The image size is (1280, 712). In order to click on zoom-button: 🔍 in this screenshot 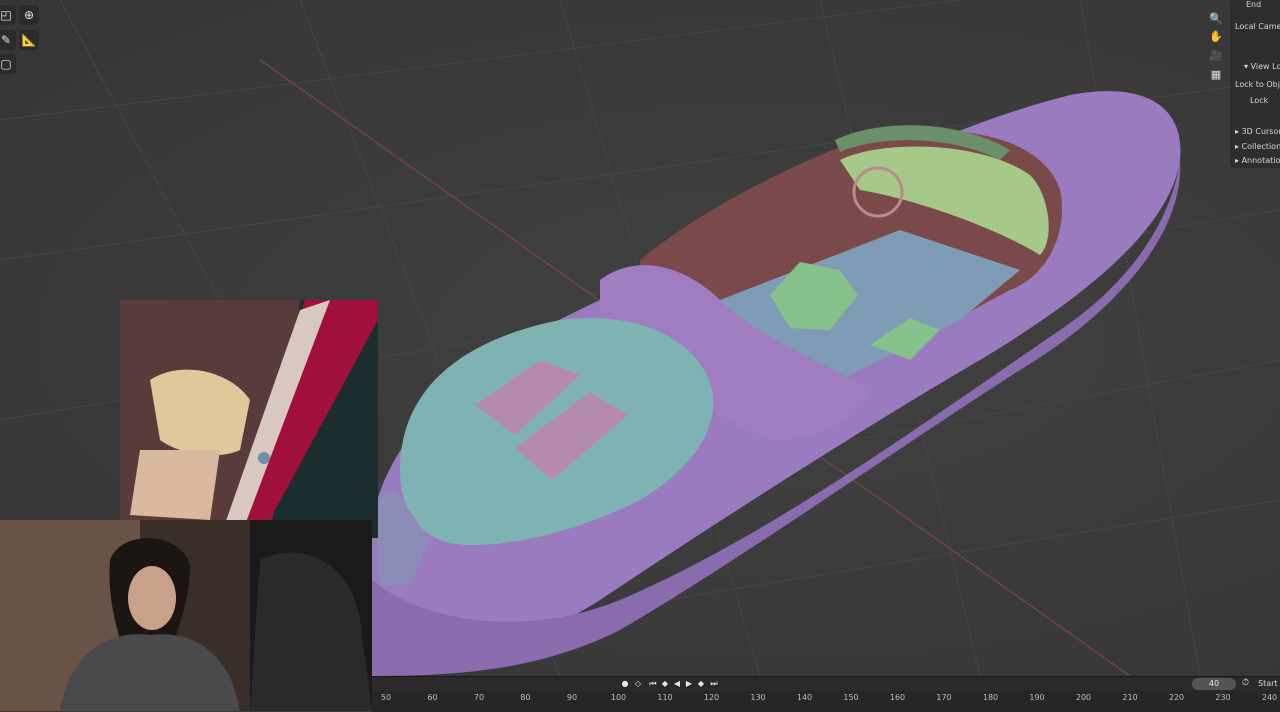, I will do `click(1216, 18)`.